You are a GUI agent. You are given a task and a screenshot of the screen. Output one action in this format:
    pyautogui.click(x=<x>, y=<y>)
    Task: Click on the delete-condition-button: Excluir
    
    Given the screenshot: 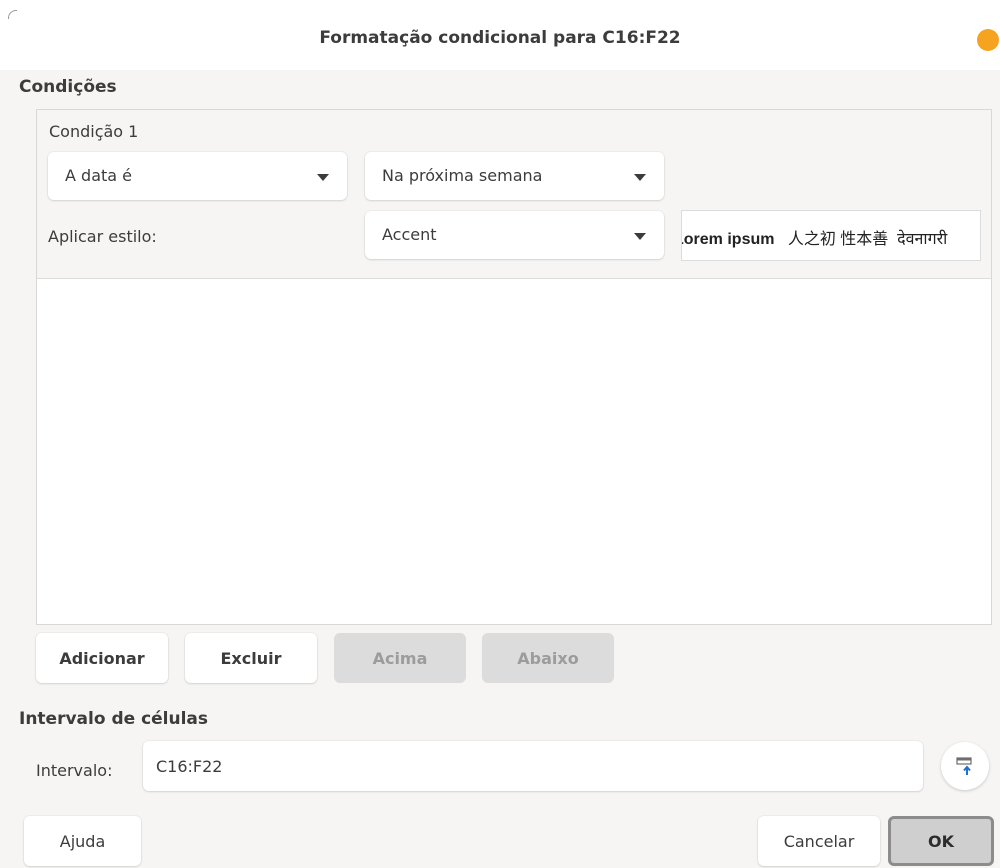 What is the action you would take?
    pyautogui.click(x=251, y=658)
    